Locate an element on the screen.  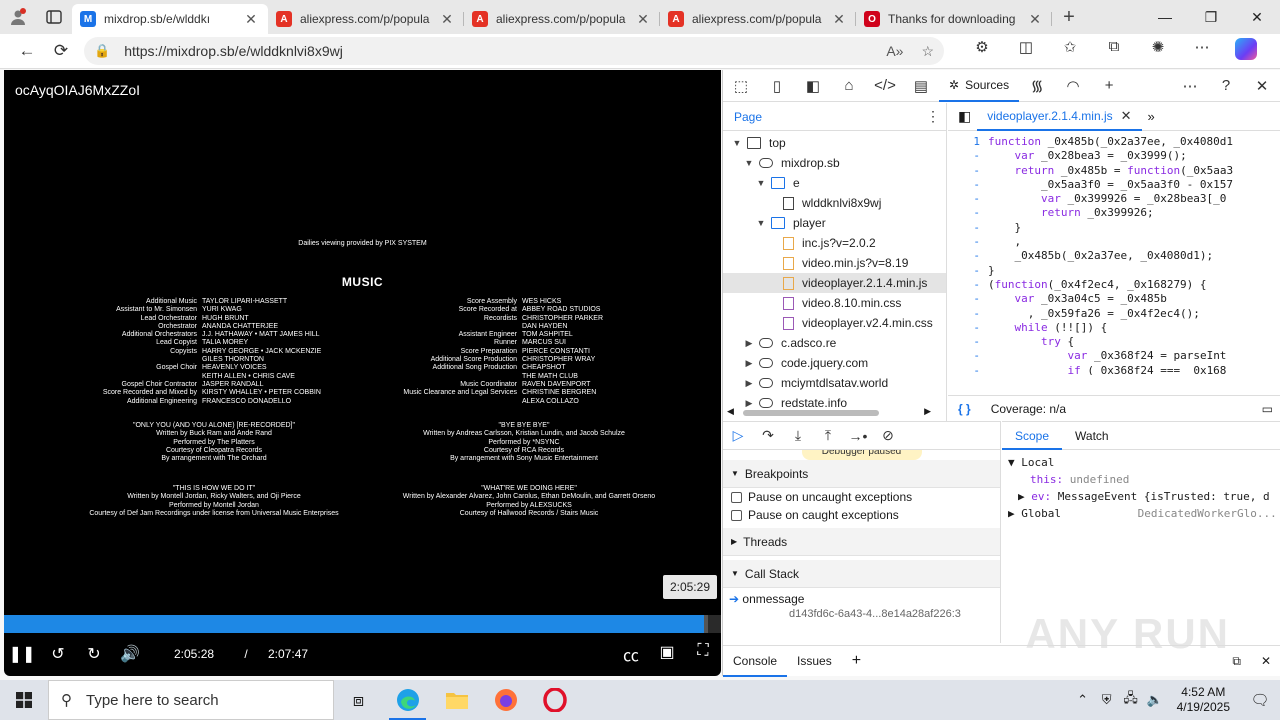
welcome-home-icon: ⌂ is located at coordinates (849, 85).